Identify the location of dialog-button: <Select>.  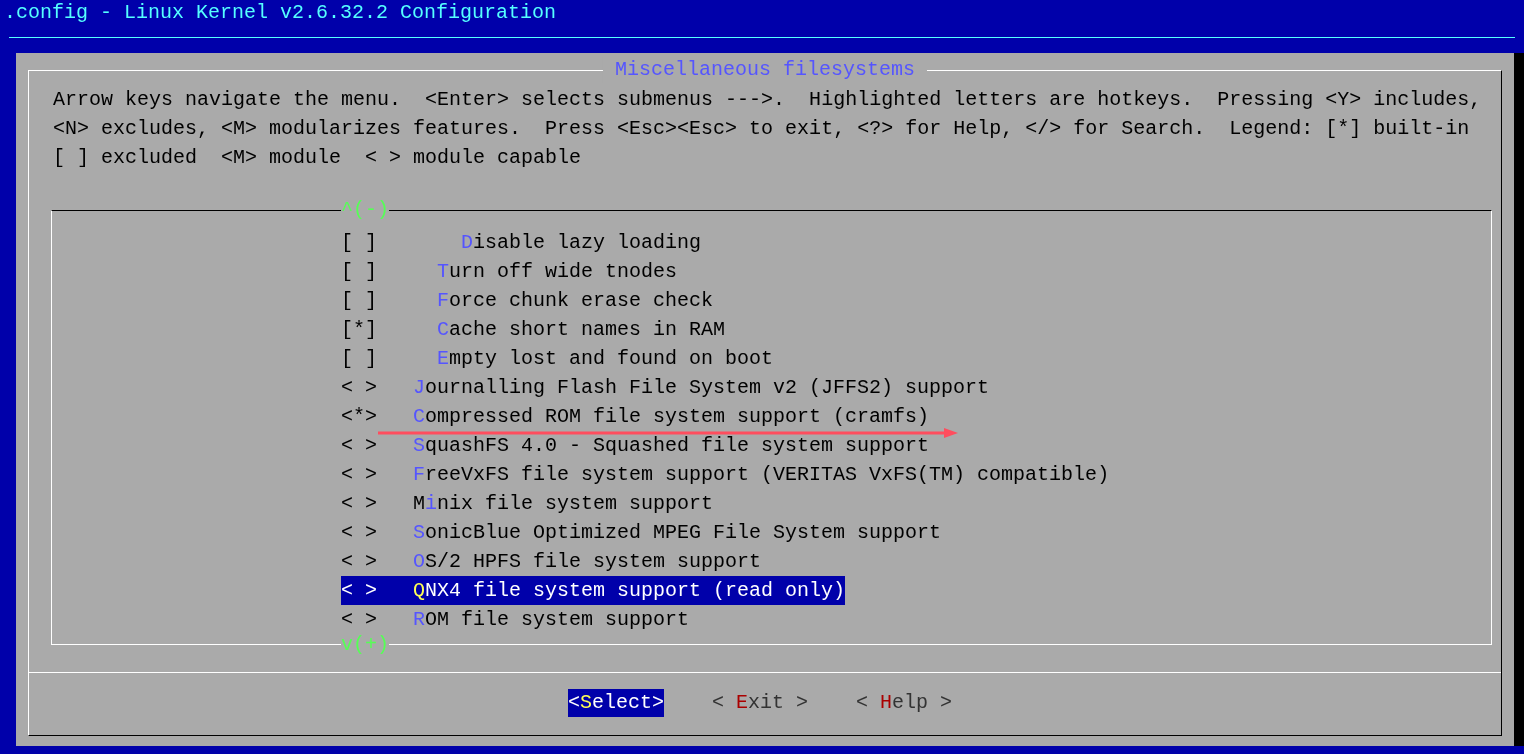
(615, 703).